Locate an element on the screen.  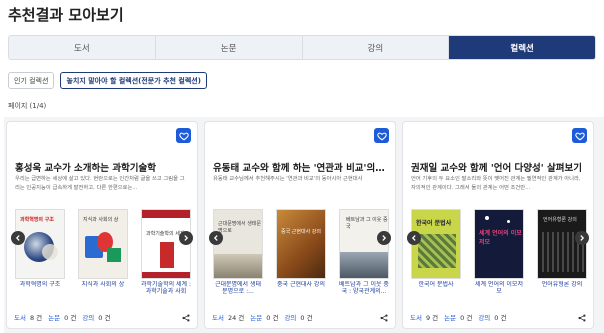
book-item: 한국어 문법사 한국어 문법사 is located at coordinates (436, 252).